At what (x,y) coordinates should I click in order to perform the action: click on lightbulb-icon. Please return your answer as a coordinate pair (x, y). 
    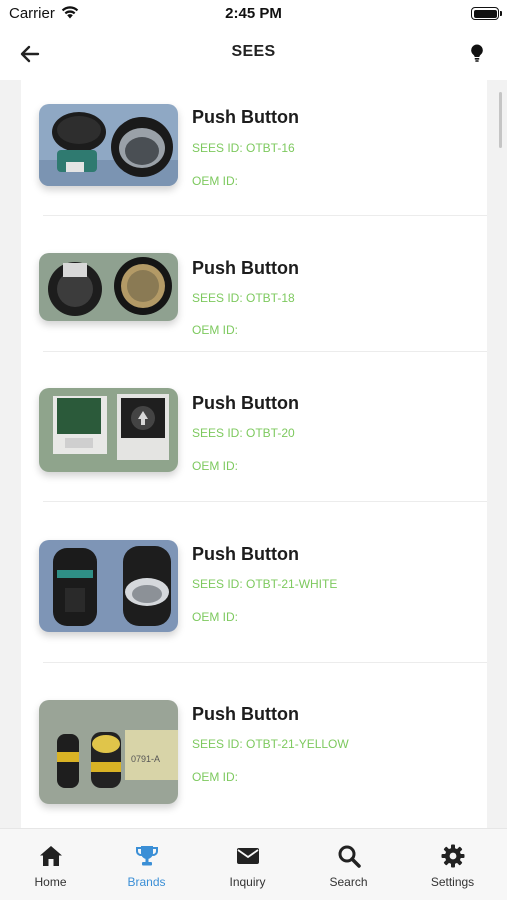
    Looking at the image, I should click on (477, 53).